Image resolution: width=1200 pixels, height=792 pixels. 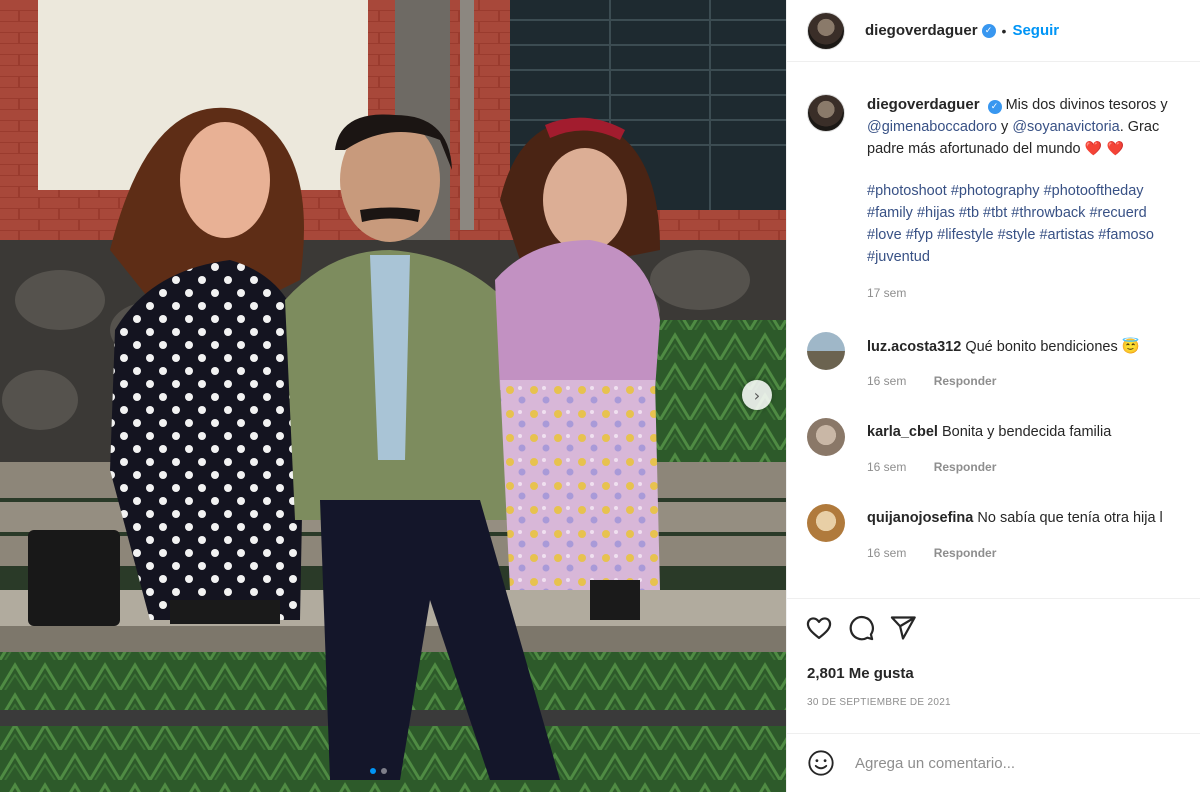 What do you see at coordinates (903, 628) in the screenshot?
I see `share-icon` at bounding box center [903, 628].